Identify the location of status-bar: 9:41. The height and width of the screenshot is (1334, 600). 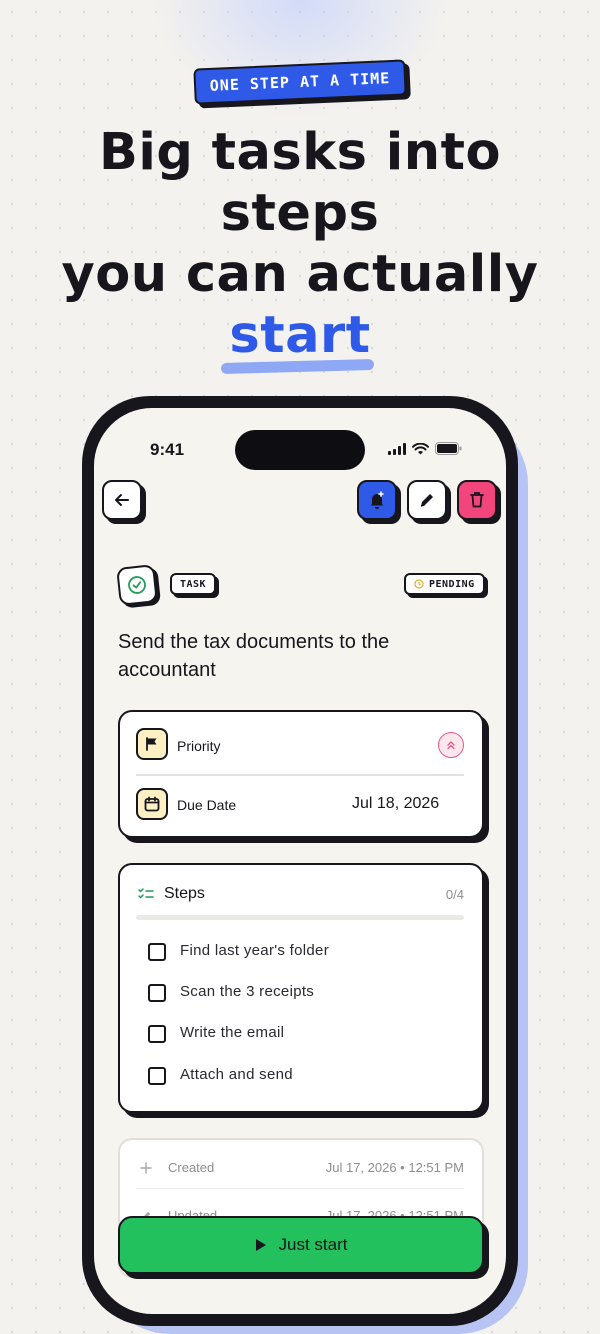
(300, 439).